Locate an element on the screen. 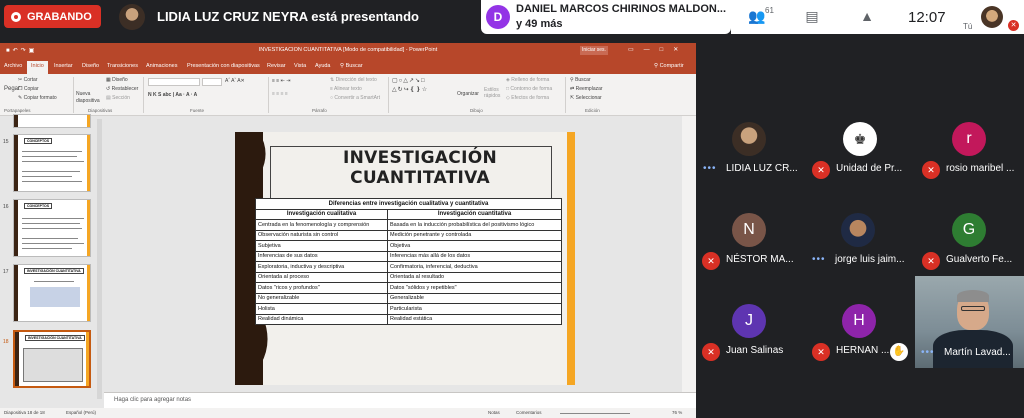 This screenshot has width=1024, height=418. raised-hand-icon: ✋ is located at coordinates (899, 352).